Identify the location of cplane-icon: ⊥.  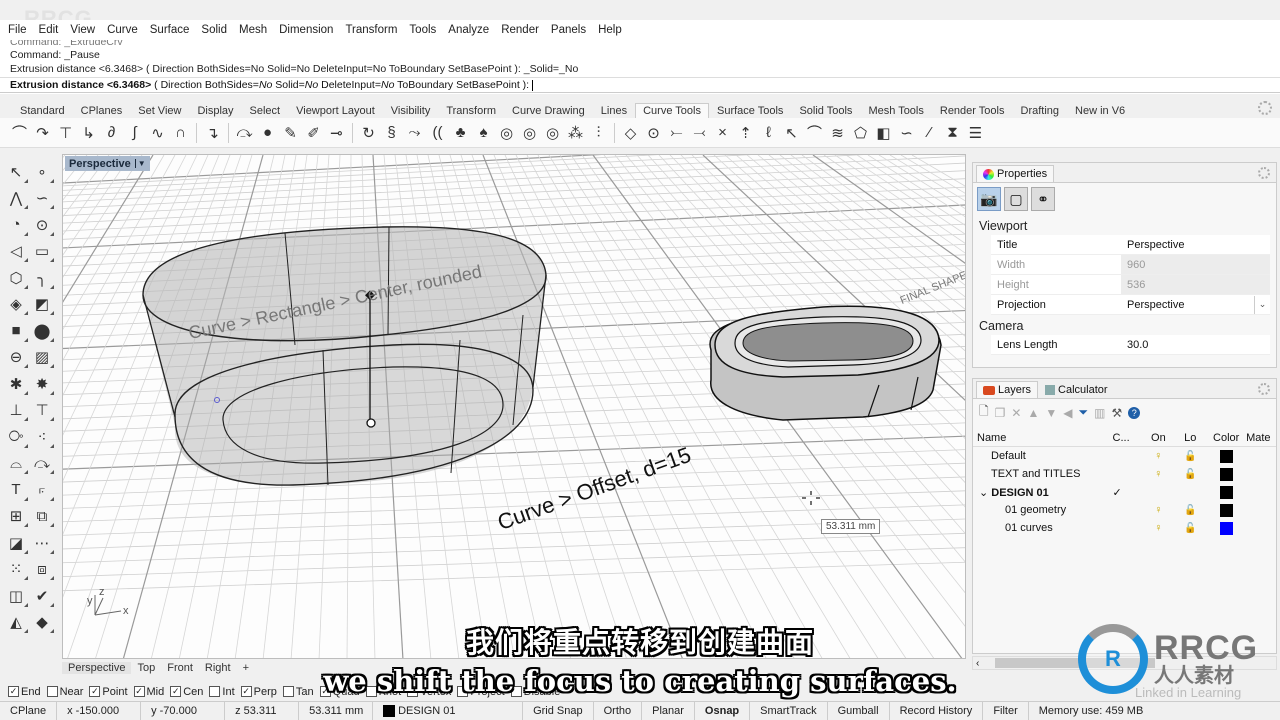
(16, 411).